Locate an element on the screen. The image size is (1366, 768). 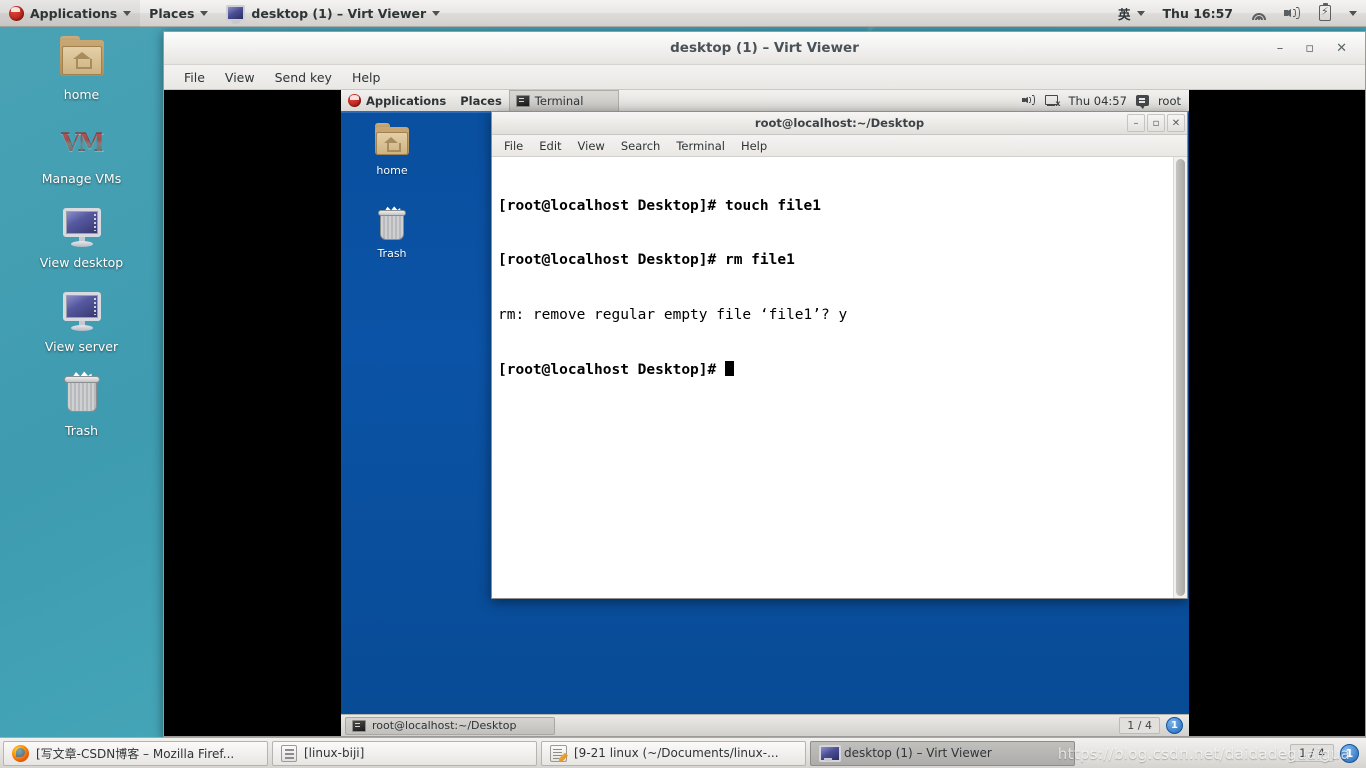
host-status-area is located at coordinates (1304, 13).